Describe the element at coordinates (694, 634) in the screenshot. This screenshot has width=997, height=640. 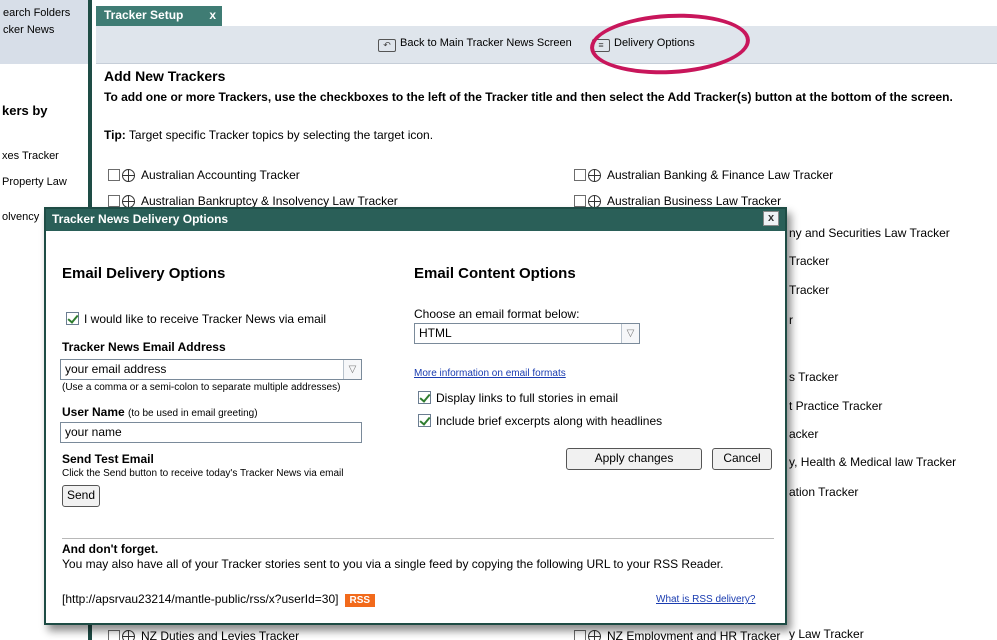
I see `tracker-label: NZ Employment and HR Tracker` at that location.